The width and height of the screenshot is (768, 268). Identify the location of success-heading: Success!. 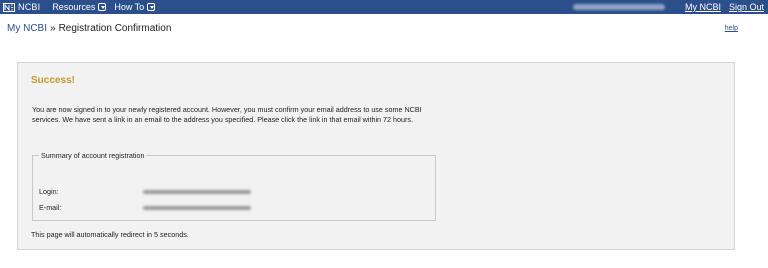
(53, 80).